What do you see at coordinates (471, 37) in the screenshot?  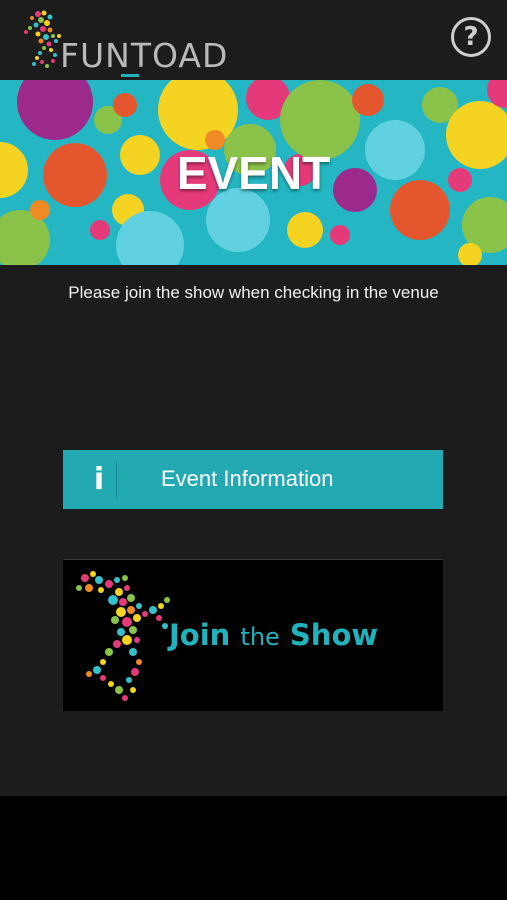 I see `help-question-icon: ?` at bounding box center [471, 37].